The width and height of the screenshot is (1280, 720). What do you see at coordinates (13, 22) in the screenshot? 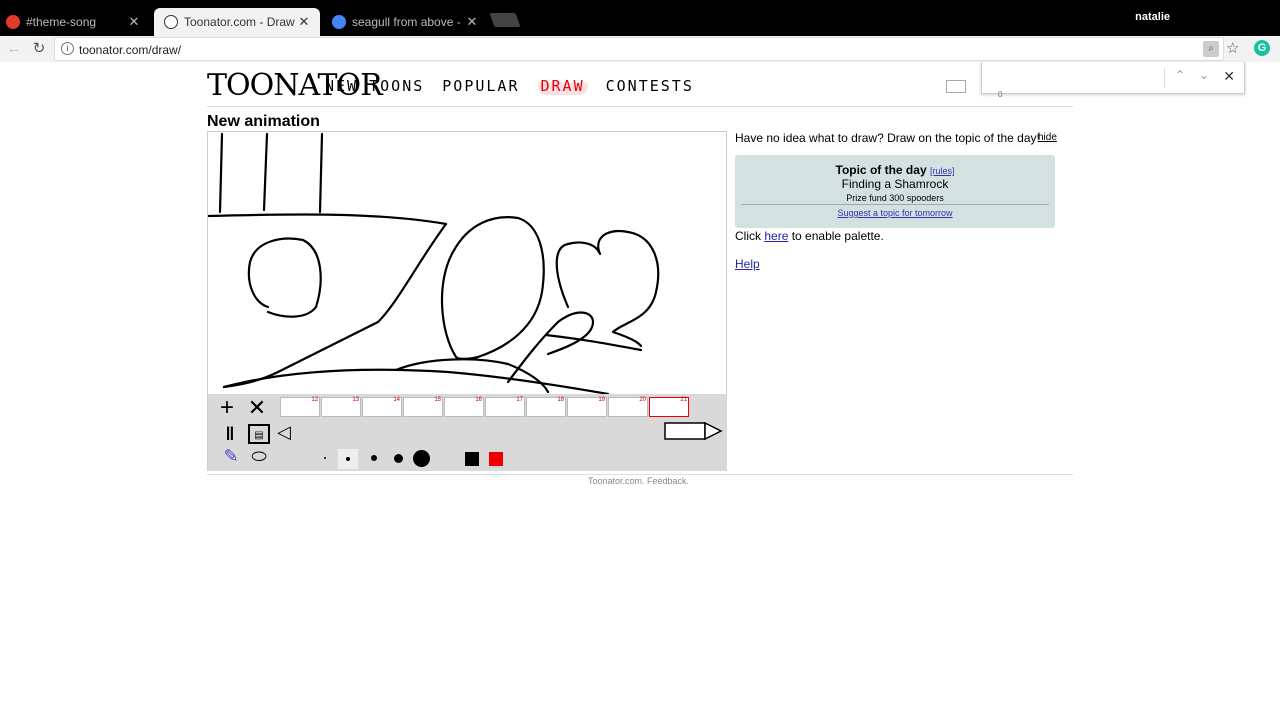
I see `discord-favicon-icon` at bounding box center [13, 22].